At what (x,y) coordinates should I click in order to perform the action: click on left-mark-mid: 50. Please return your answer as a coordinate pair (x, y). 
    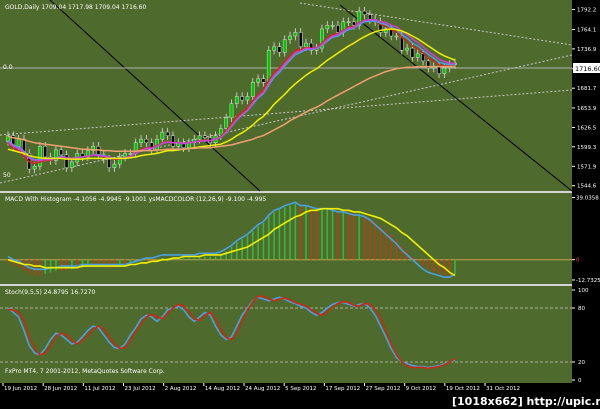
    Looking at the image, I should click on (7, 175).